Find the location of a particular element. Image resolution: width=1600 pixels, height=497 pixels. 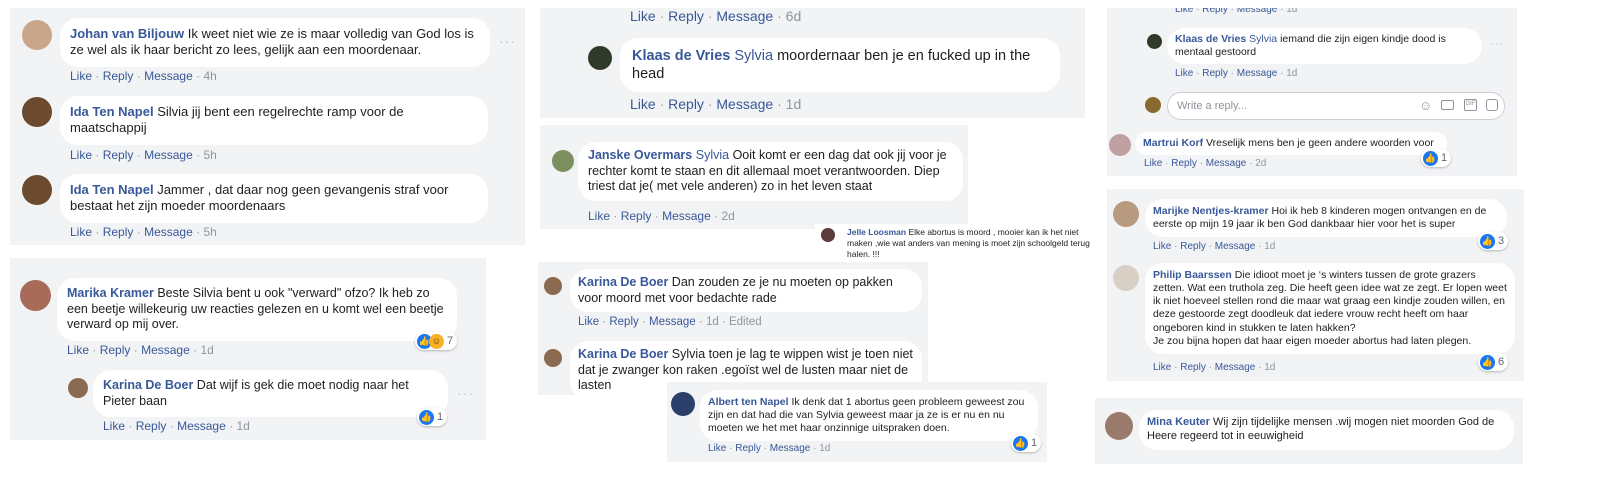

commenter-name: Marijke Nentjes-kramer is located at coordinates (1211, 211).